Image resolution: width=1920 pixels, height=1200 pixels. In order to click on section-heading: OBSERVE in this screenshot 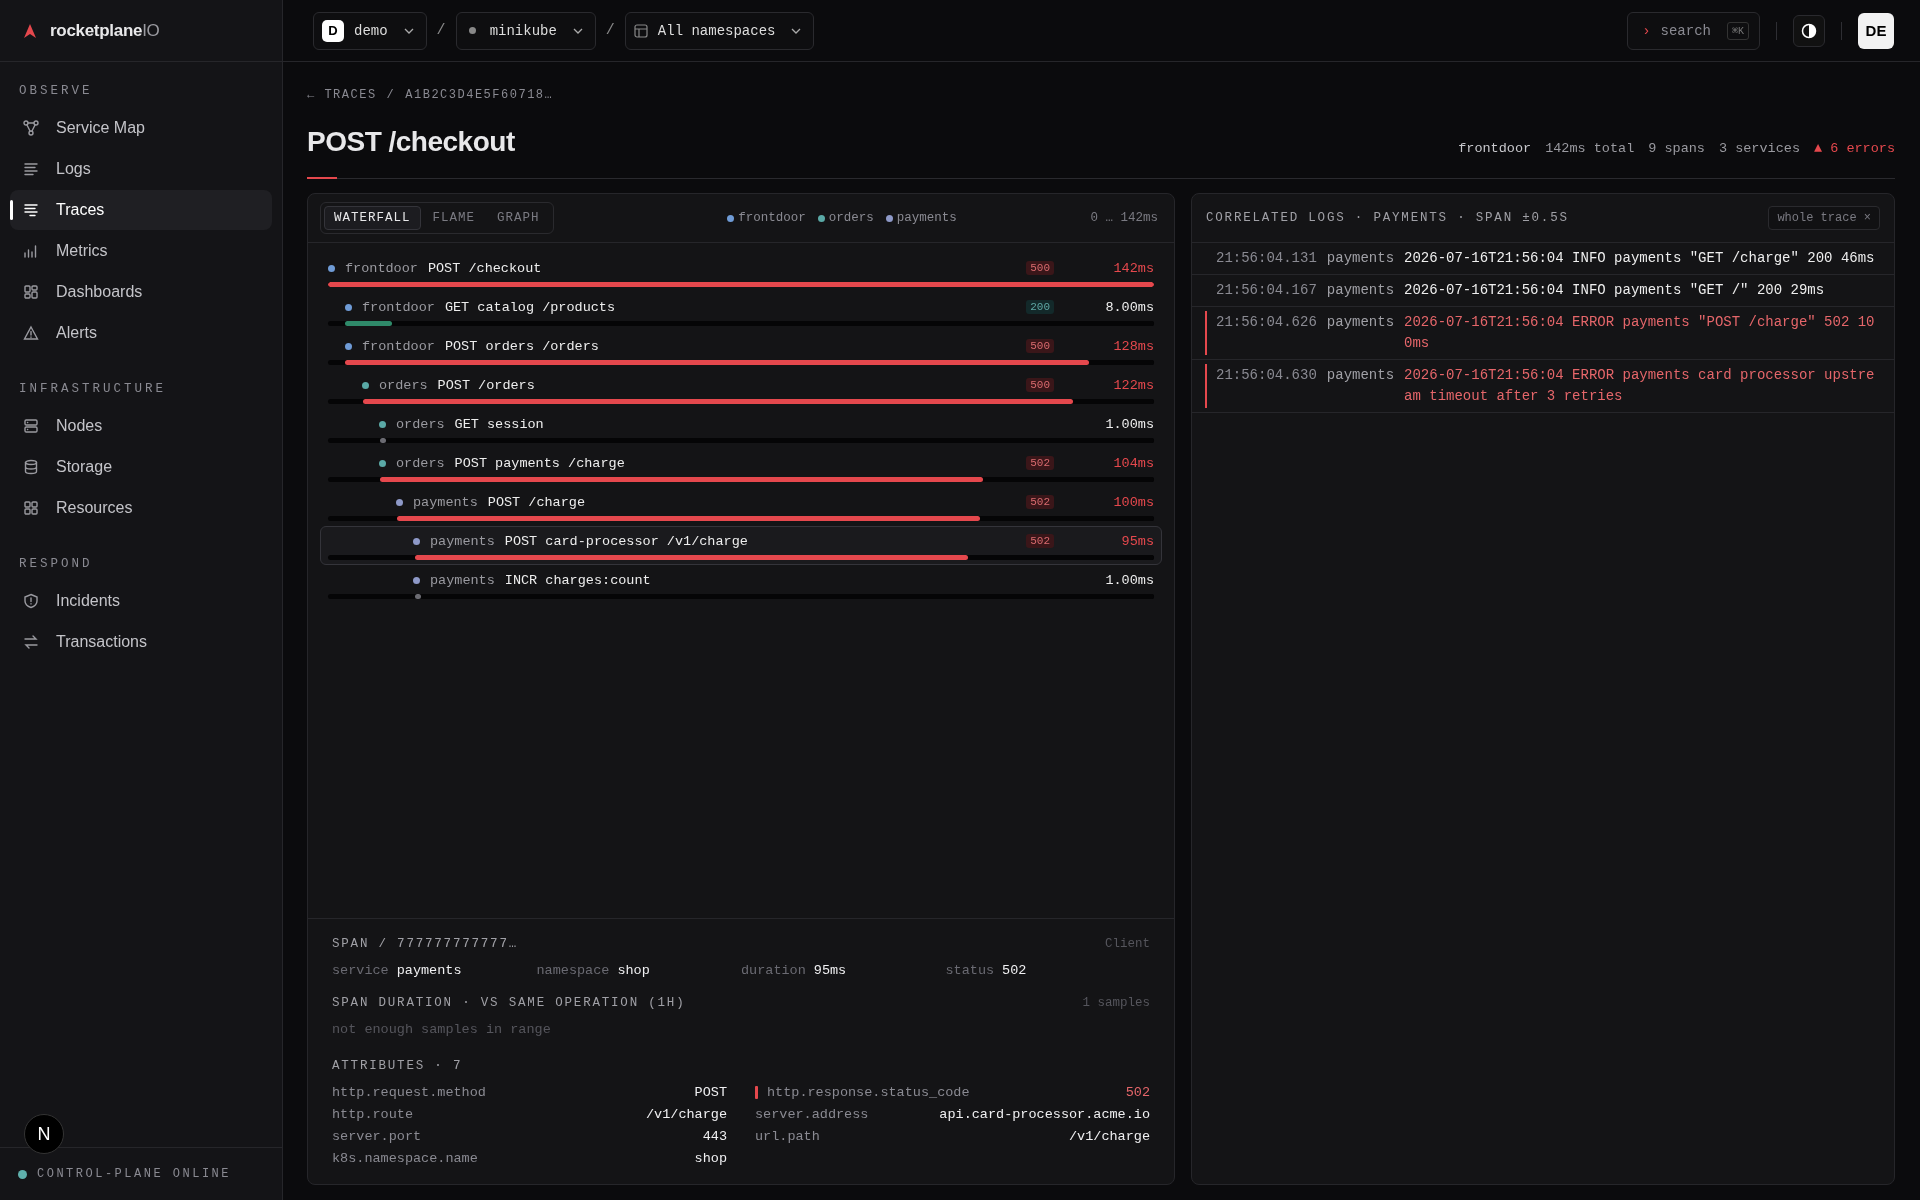, I will do `click(56, 91)`.